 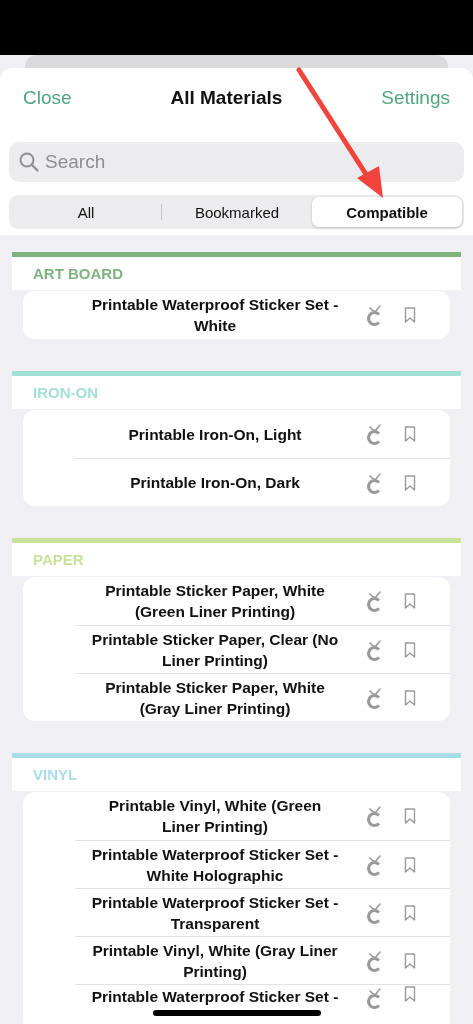 What do you see at coordinates (55, 774) in the screenshot?
I see `category-label: VINYL` at bounding box center [55, 774].